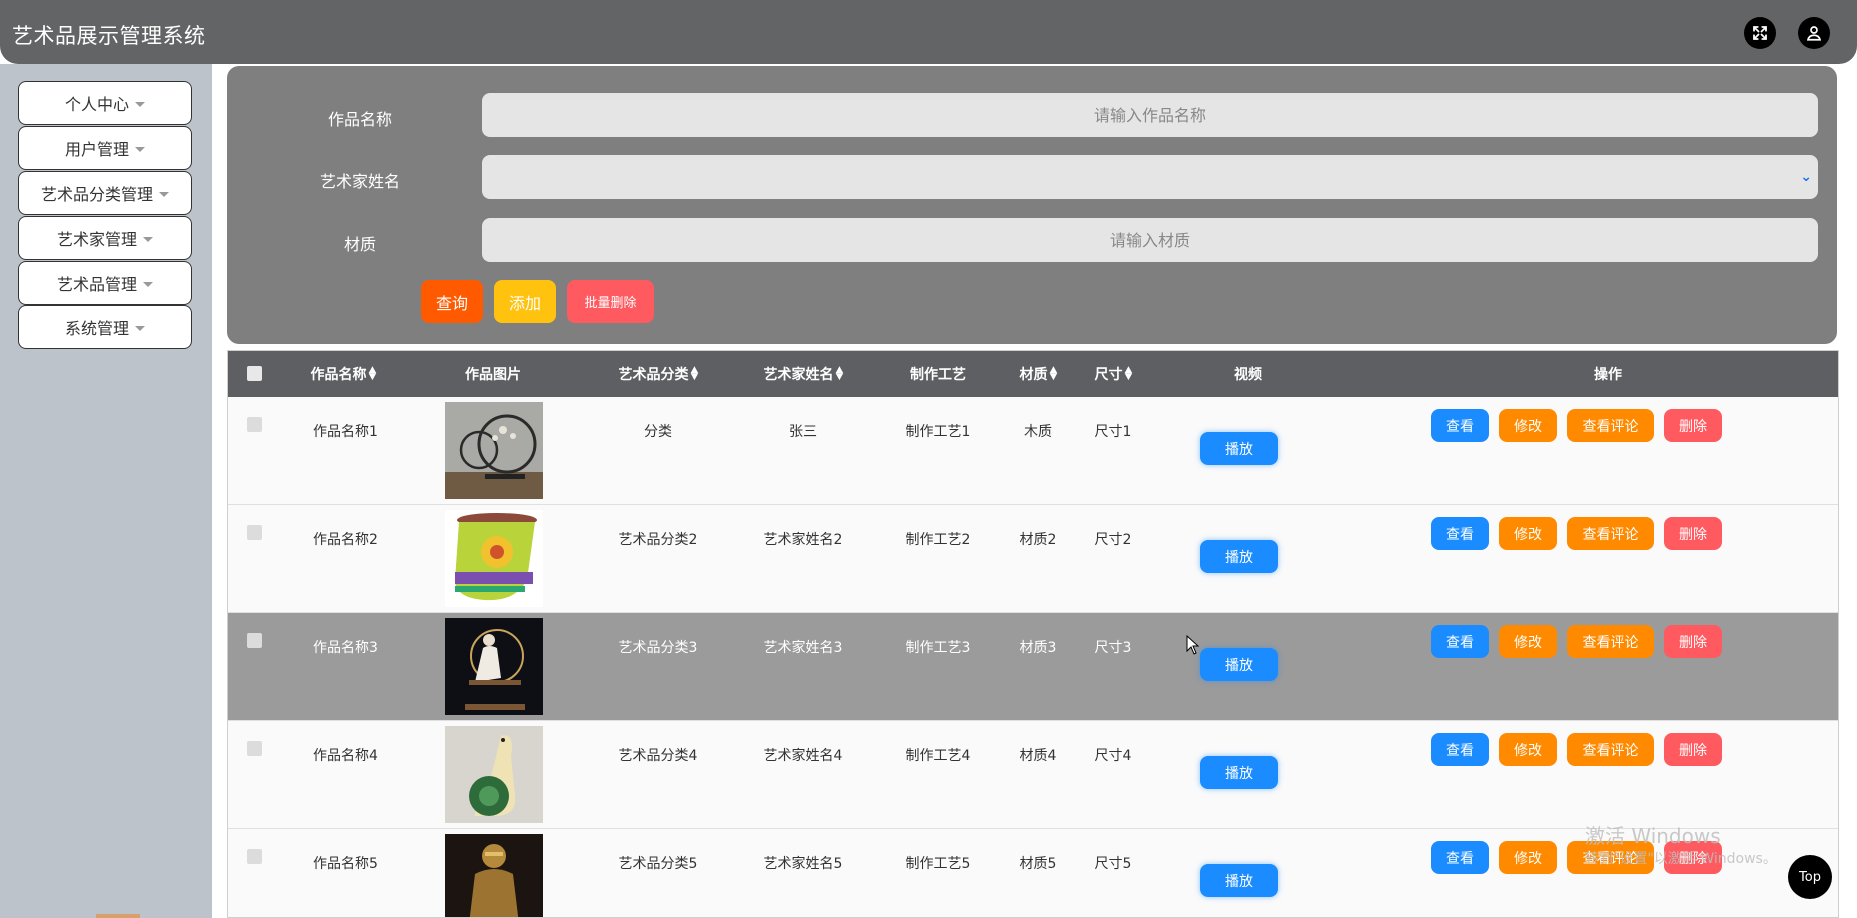 This screenshot has width=1857, height=918. What do you see at coordinates (359, 244) in the screenshot?
I see `material-label: 材质` at bounding box center [359, 244].